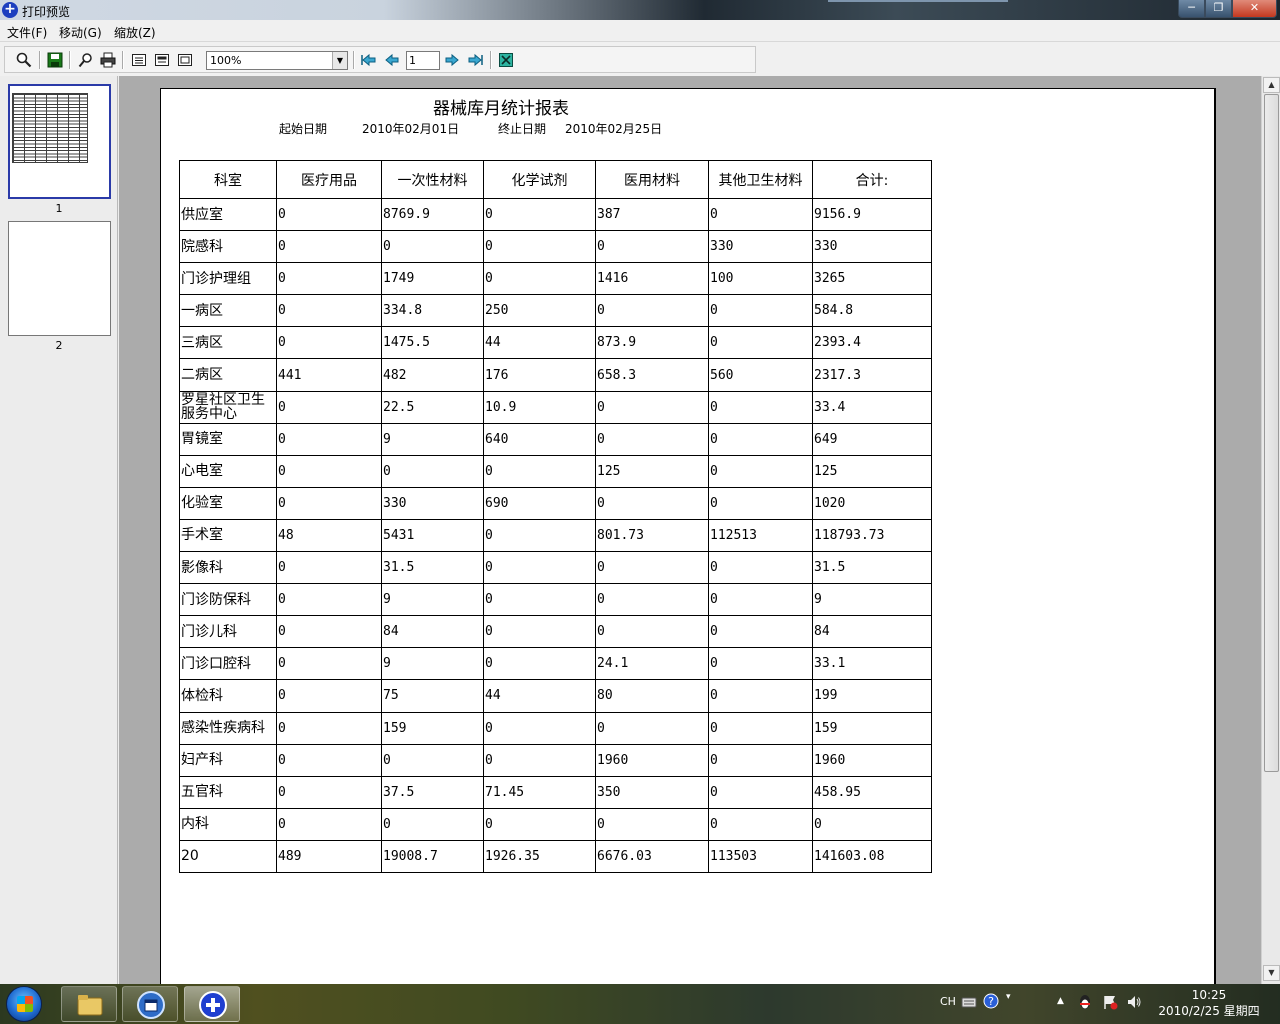  I want to click on taskbar-print-preview-button, so click(212, 1004).